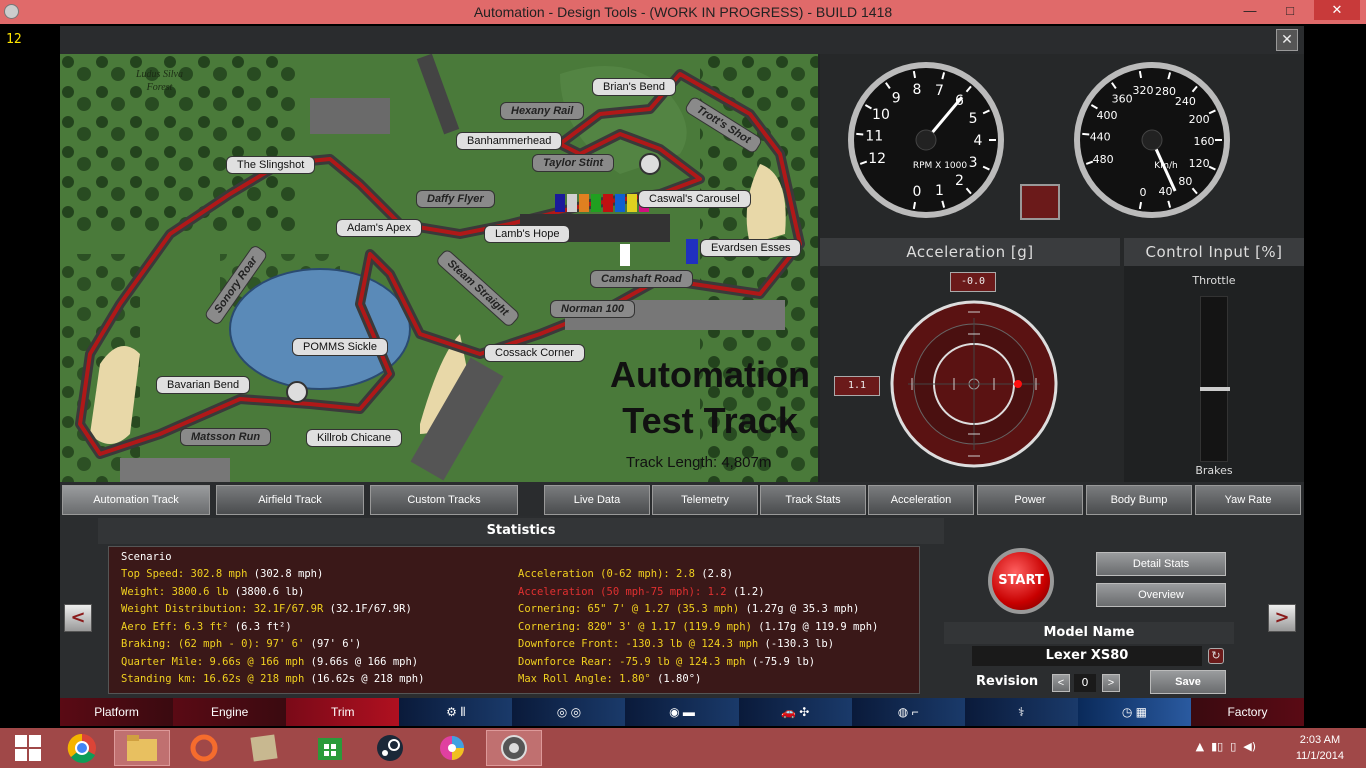 The height and width of the screenshot is (768, 1366). I want to click on chrome-icon, so click(82, 748).